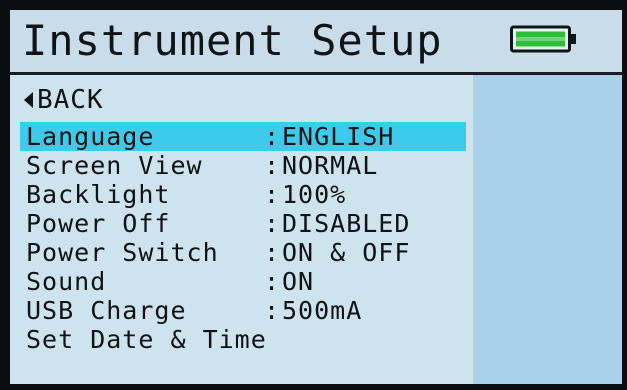  I want to click on menu-item-power-off: Power Off : DISABLED, so click(243, 223).